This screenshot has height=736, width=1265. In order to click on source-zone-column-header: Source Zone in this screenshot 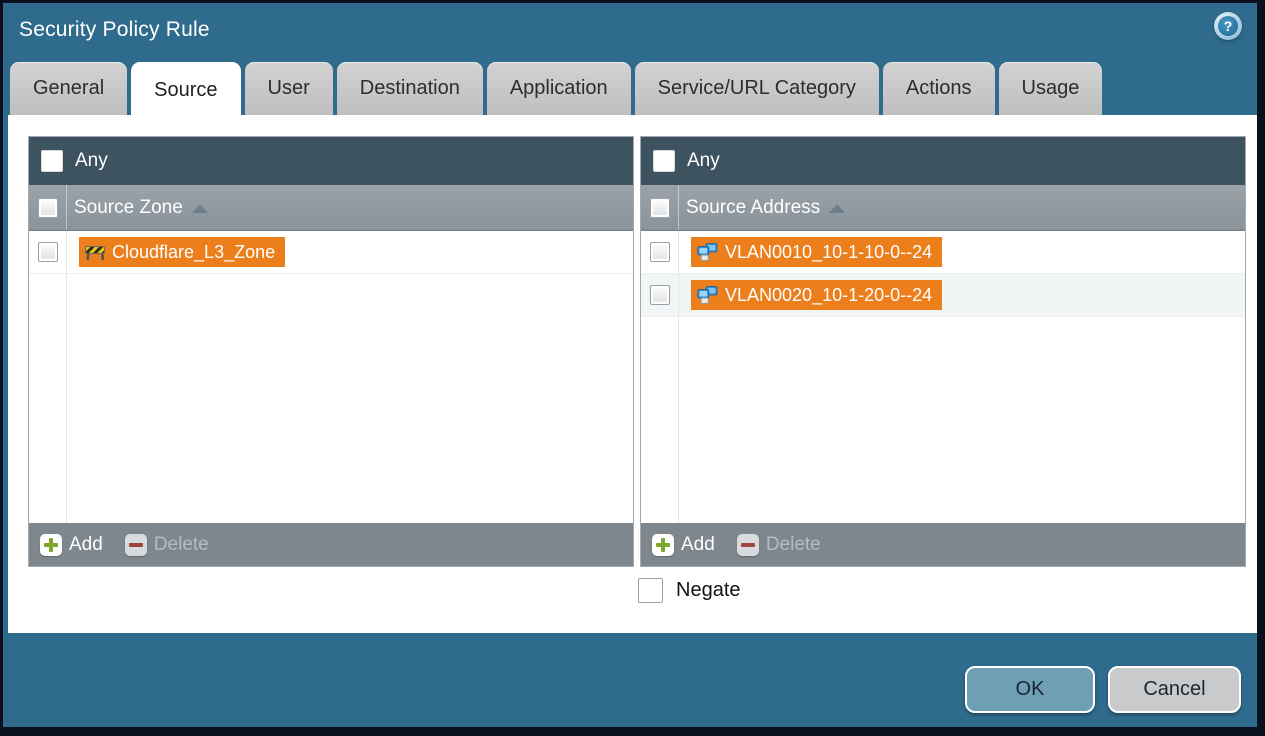, I will do `click(331, 208)`.